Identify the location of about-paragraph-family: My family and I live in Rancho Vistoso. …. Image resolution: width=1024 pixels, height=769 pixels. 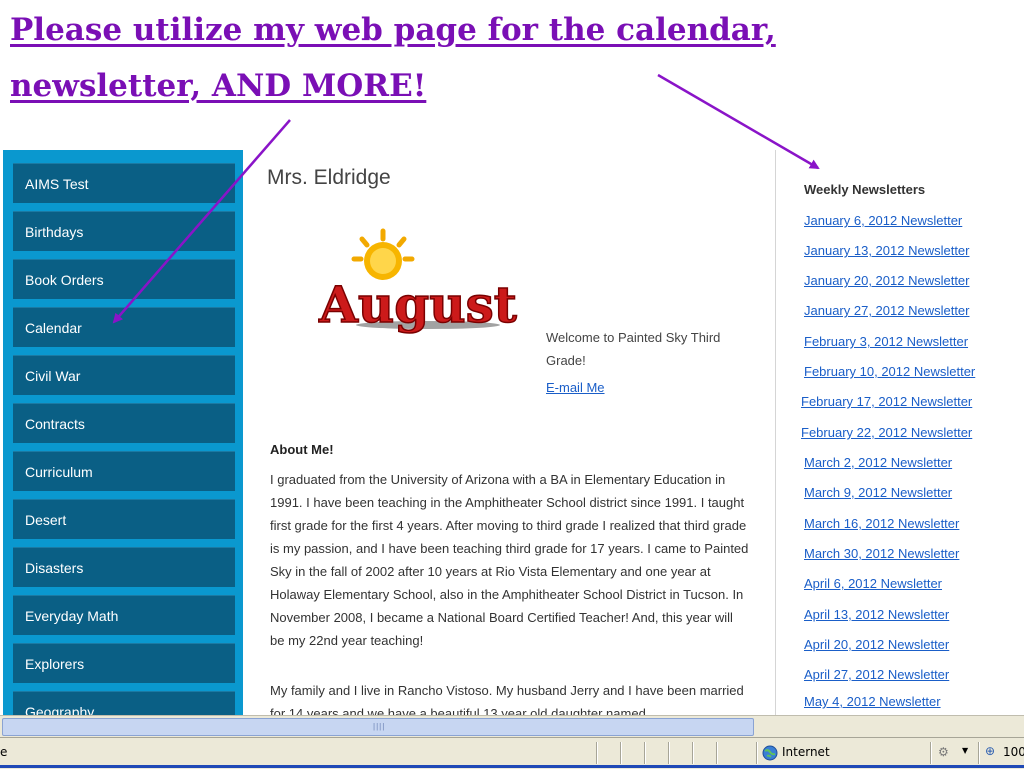
(507, 699).